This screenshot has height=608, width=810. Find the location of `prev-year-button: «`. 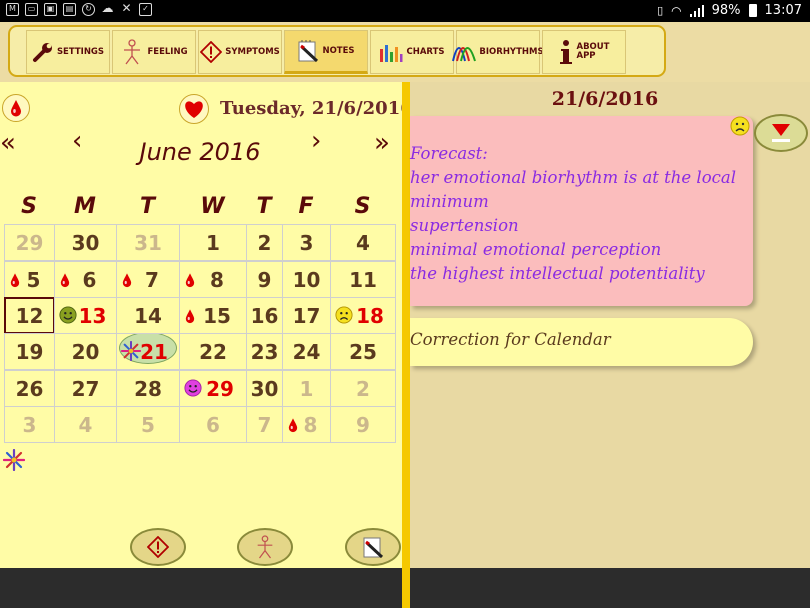

prev-year-button: « is located at coordinates (8, 143).